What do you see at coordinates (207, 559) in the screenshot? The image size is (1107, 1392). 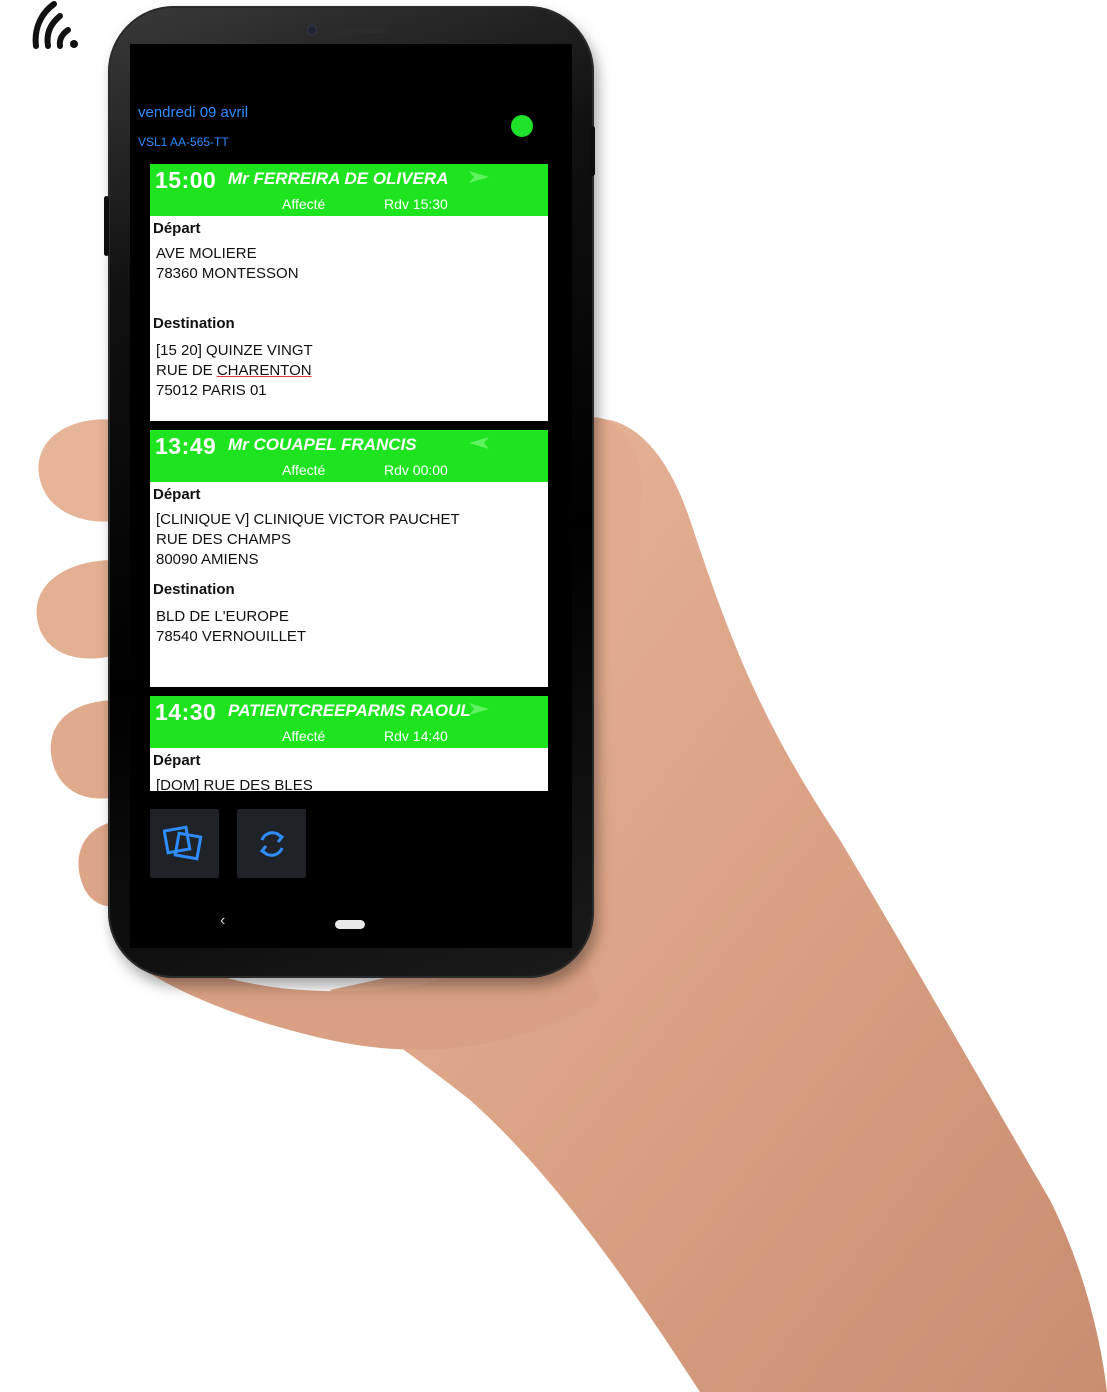 I see `address-line: 80090 AMIENS` at bounding box center [207, 559].